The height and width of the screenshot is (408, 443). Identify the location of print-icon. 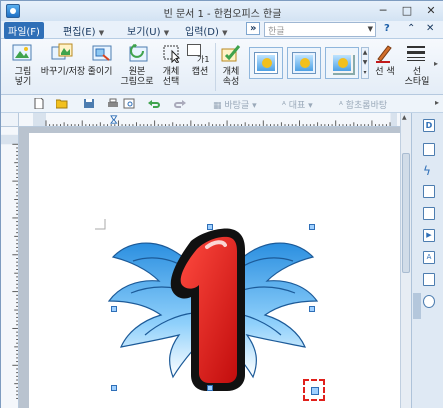
(113, 103).